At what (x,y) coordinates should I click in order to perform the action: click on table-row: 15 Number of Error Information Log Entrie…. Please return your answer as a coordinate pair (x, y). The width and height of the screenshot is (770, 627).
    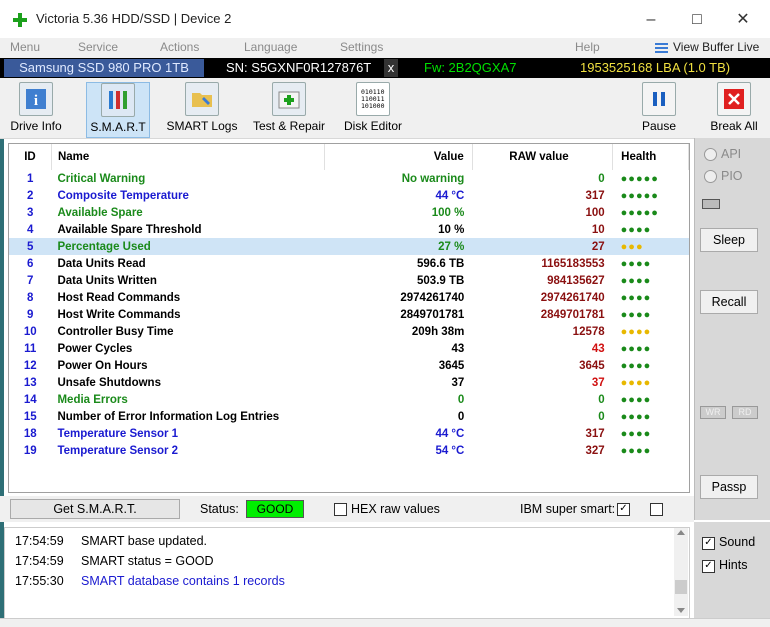
    Looking at the image, I should click on (349, 416).